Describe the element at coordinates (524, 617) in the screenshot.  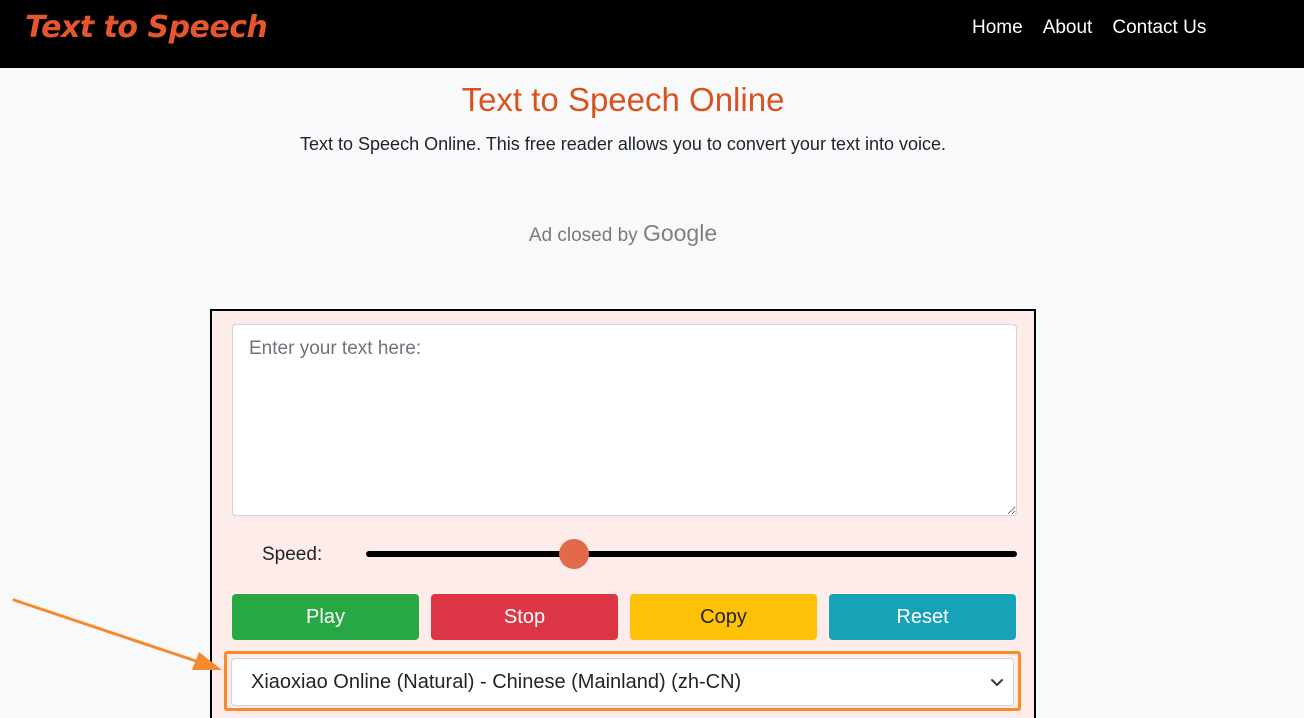
I see `stop-button: Stop` at that location.